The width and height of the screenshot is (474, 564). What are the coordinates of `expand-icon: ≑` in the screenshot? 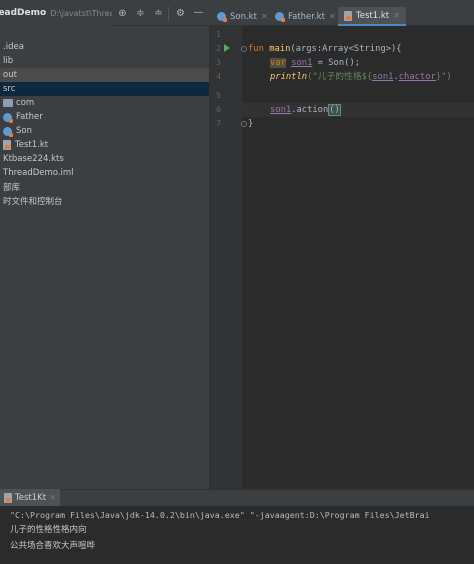 It's located at (140, 13).